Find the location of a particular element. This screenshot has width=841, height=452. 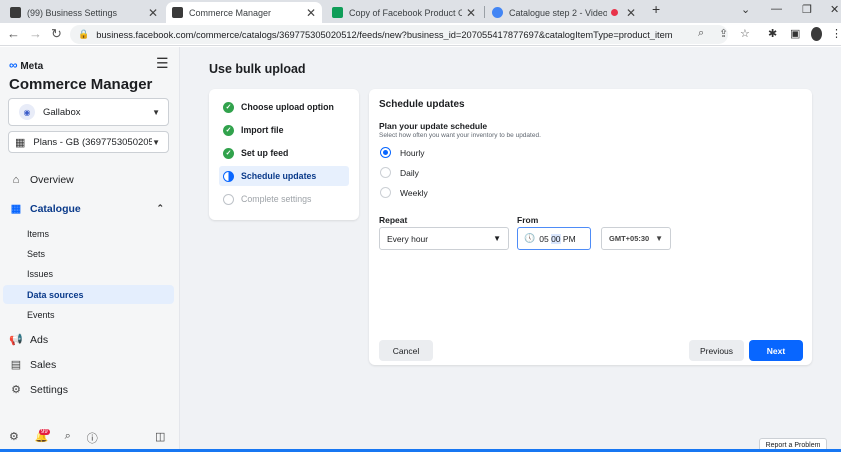

nav-sub-sets: Sets is located at coordinates (88, 253).